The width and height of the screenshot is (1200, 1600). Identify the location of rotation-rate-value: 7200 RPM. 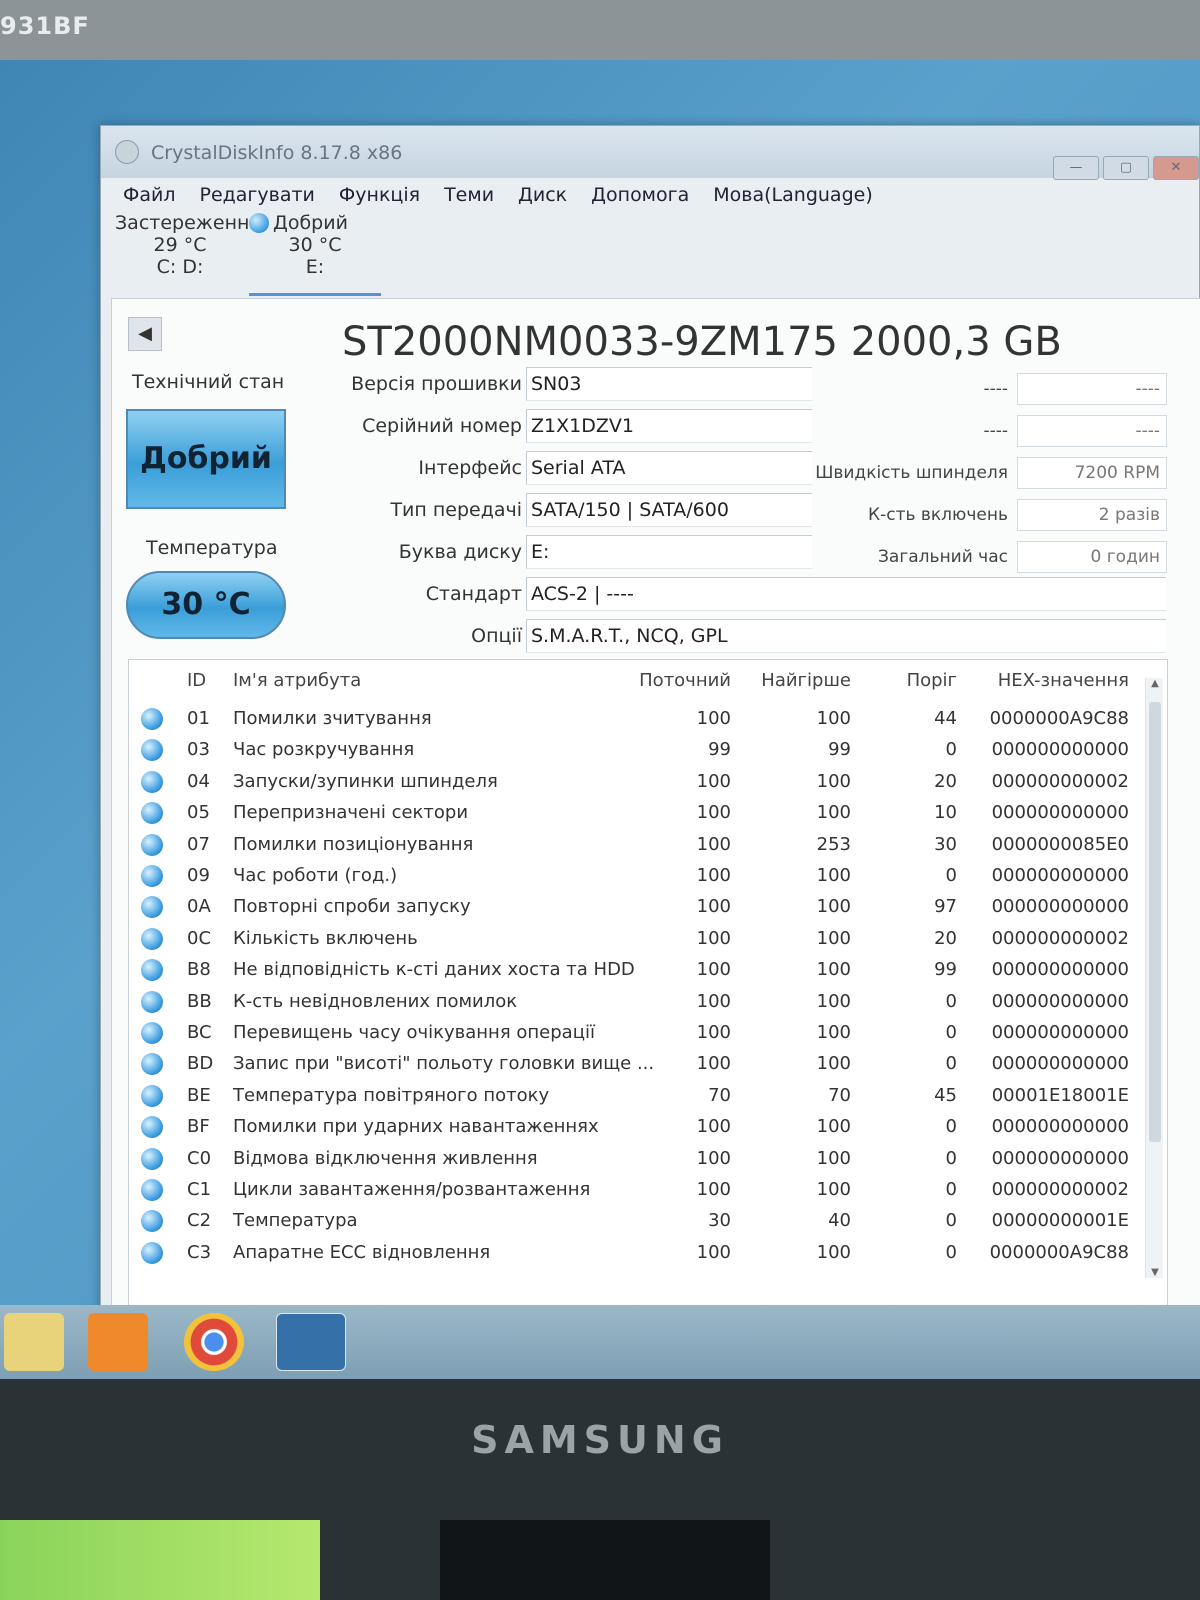
(1092, 473).